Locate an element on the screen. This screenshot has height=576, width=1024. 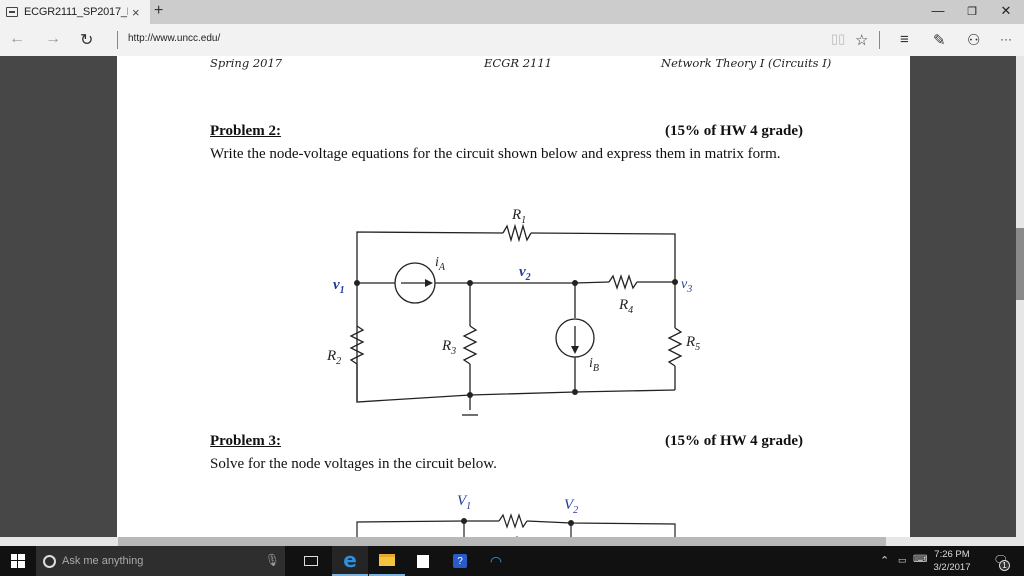
folder-icon is located at coordinates (387, 560).